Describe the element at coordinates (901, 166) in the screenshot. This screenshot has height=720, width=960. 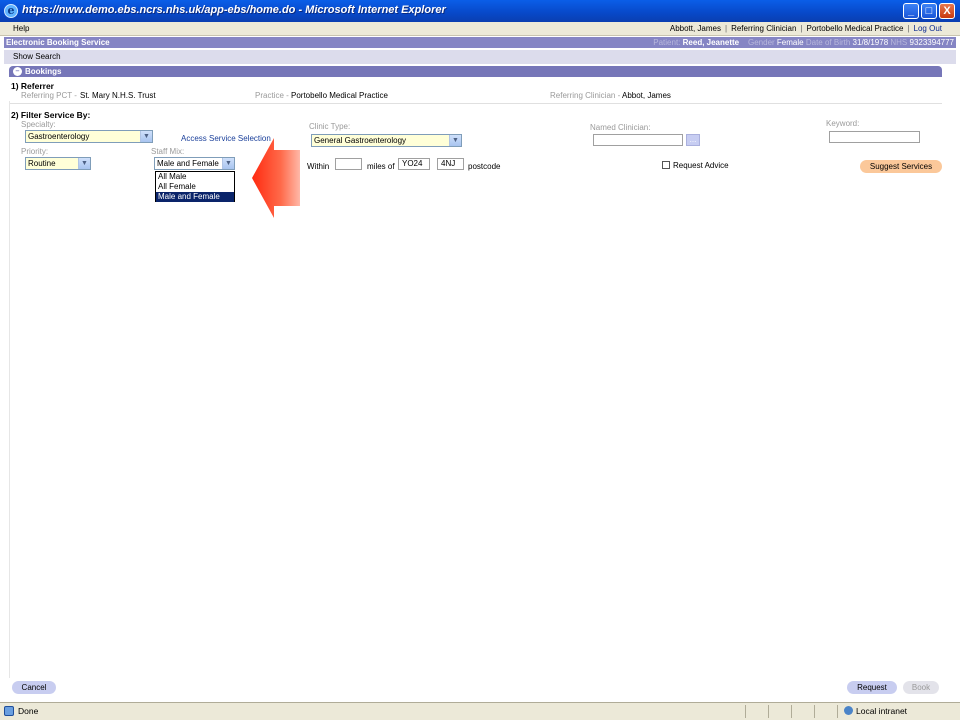
I see `suggest-services-button: Suggest Services` at that location.